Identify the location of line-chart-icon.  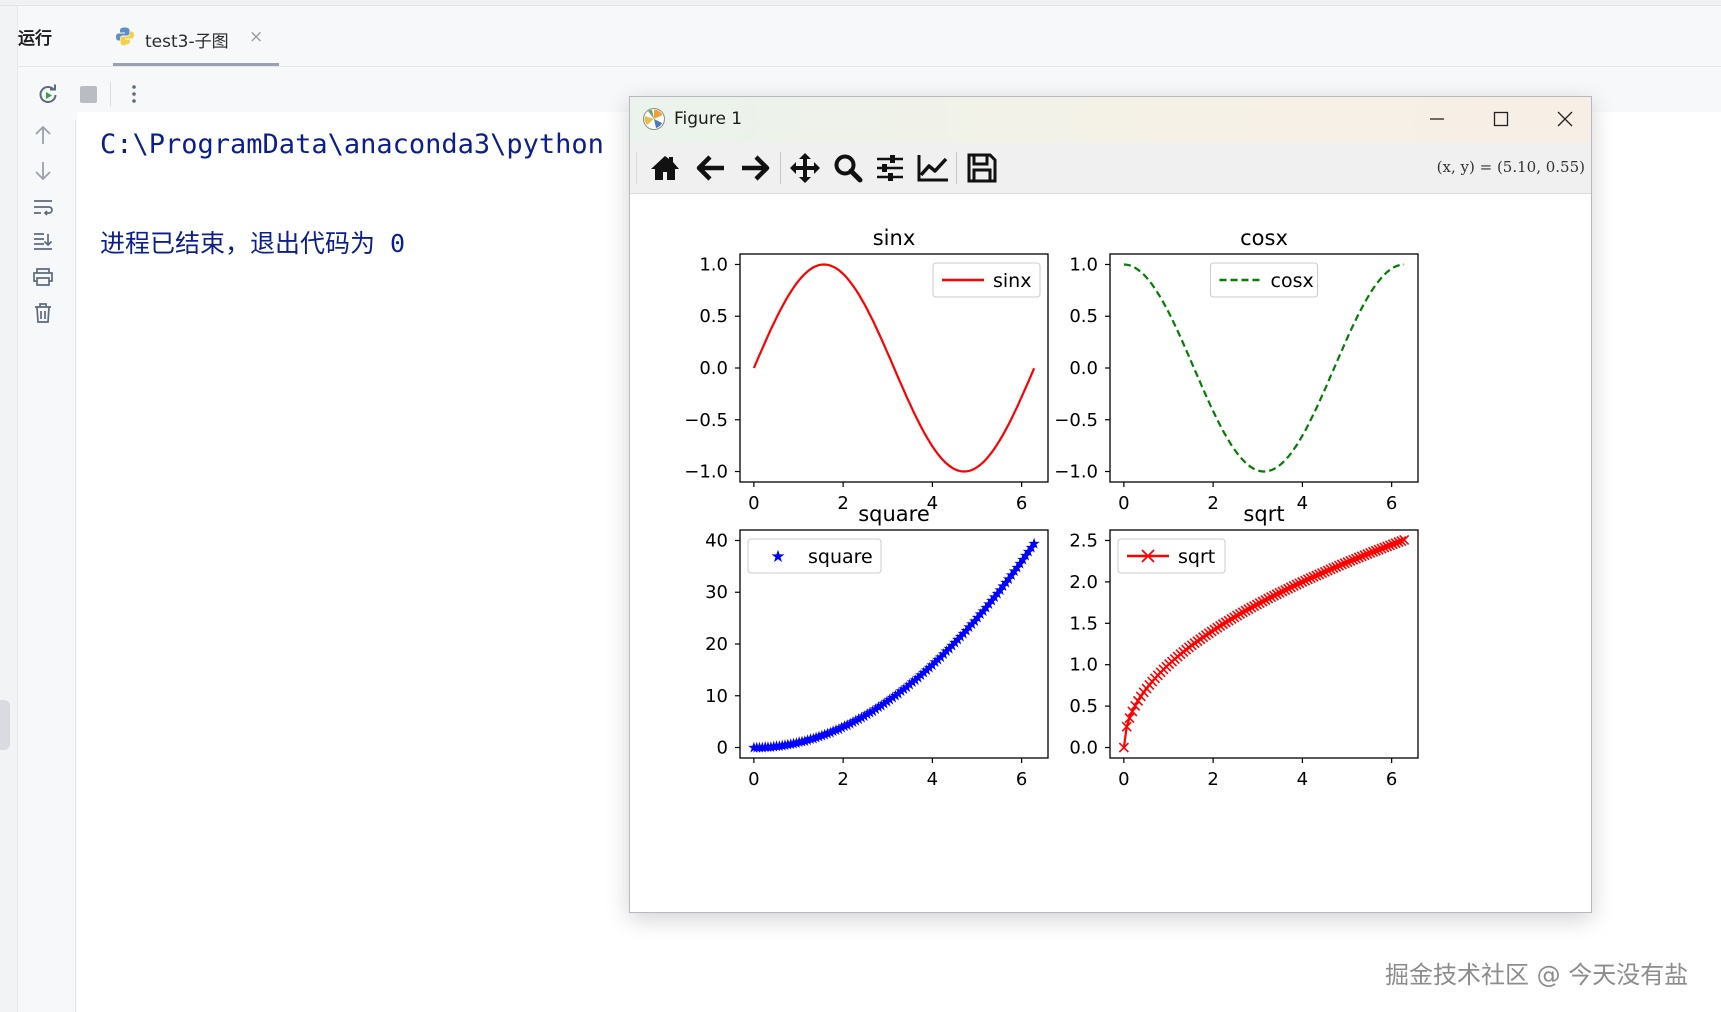
(932, 168).